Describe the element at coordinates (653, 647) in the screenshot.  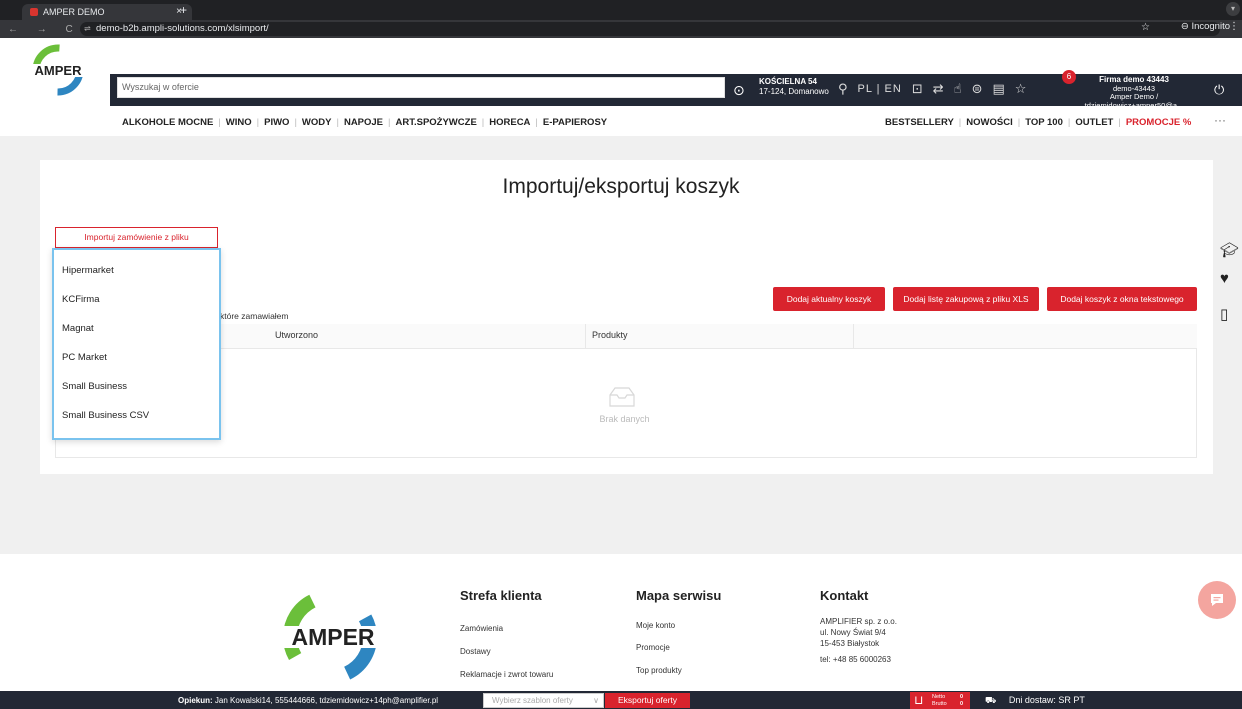
I see `footer-link-promotions: Promocje` at that location.